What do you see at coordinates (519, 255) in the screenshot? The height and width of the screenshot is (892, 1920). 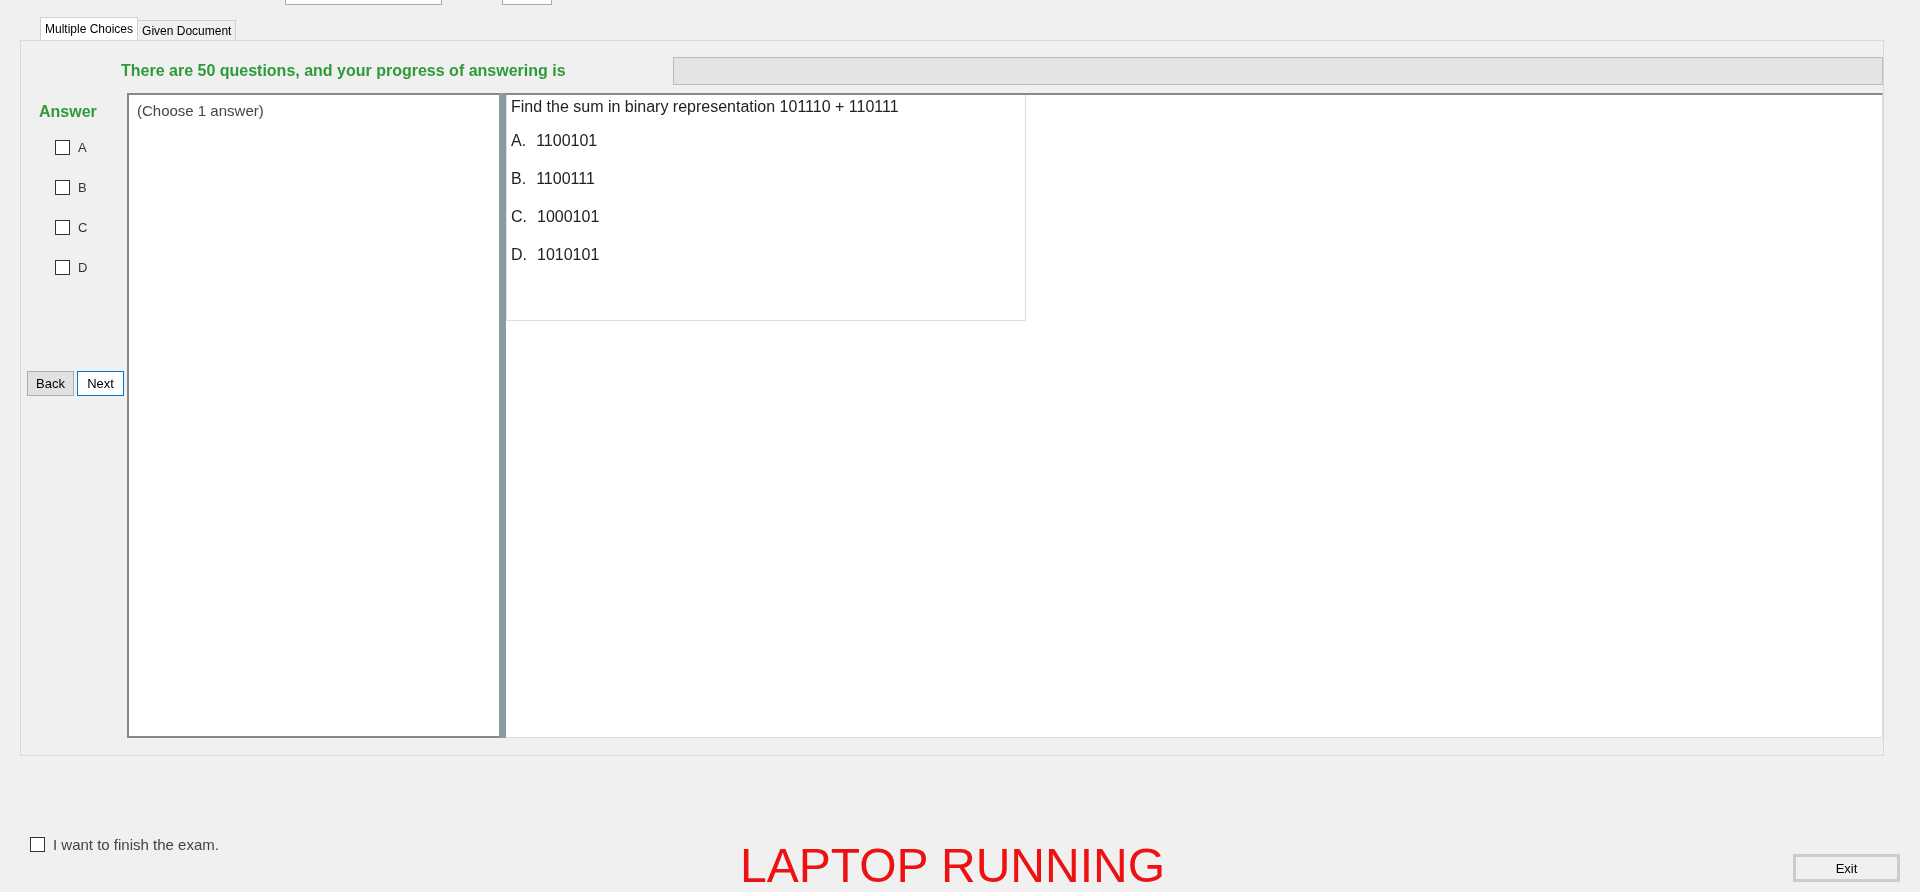 I see `choice-letter: D.` at bounding box center [519, 255].